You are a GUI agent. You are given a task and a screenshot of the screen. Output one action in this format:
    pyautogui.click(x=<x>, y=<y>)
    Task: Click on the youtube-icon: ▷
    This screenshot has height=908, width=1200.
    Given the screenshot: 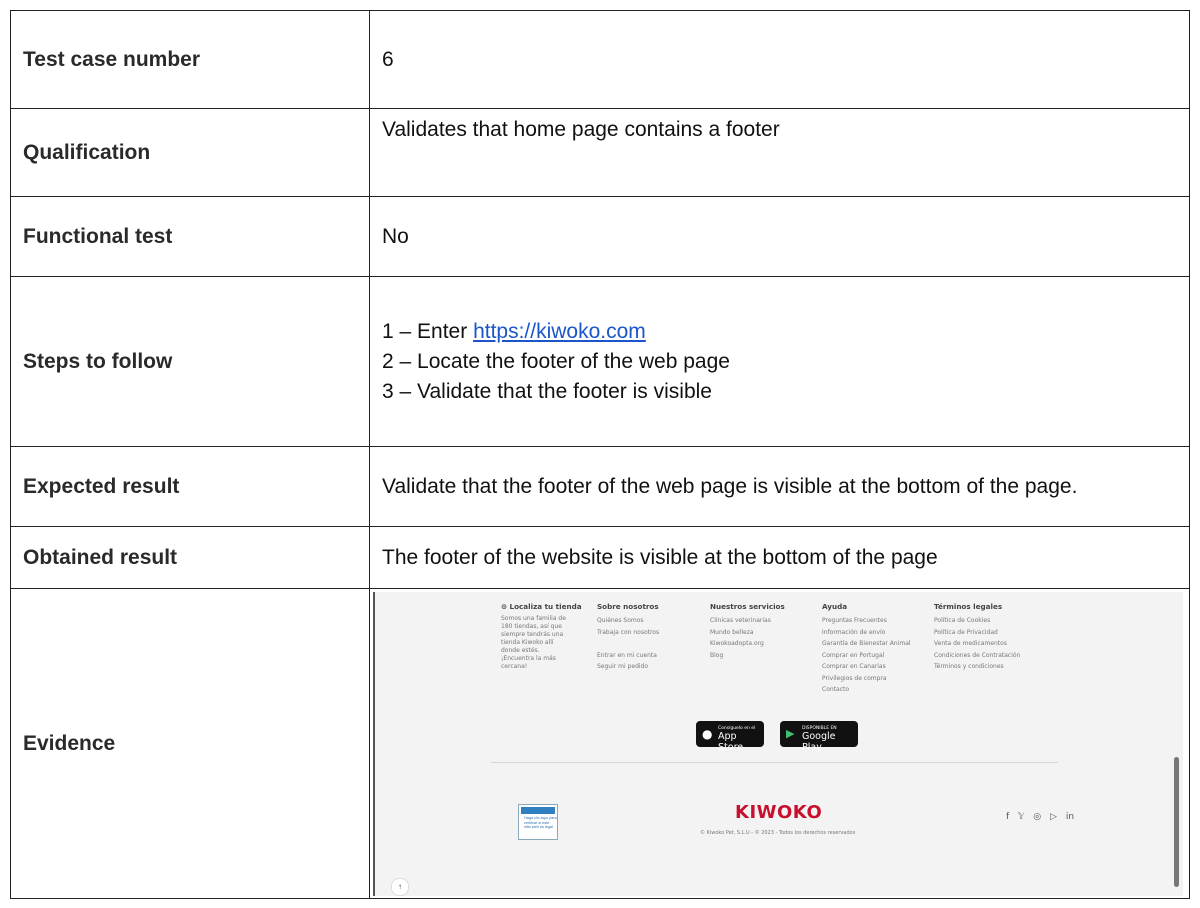 What is the action you would take?
    pyautogui.click(x=1053, y=817)
    